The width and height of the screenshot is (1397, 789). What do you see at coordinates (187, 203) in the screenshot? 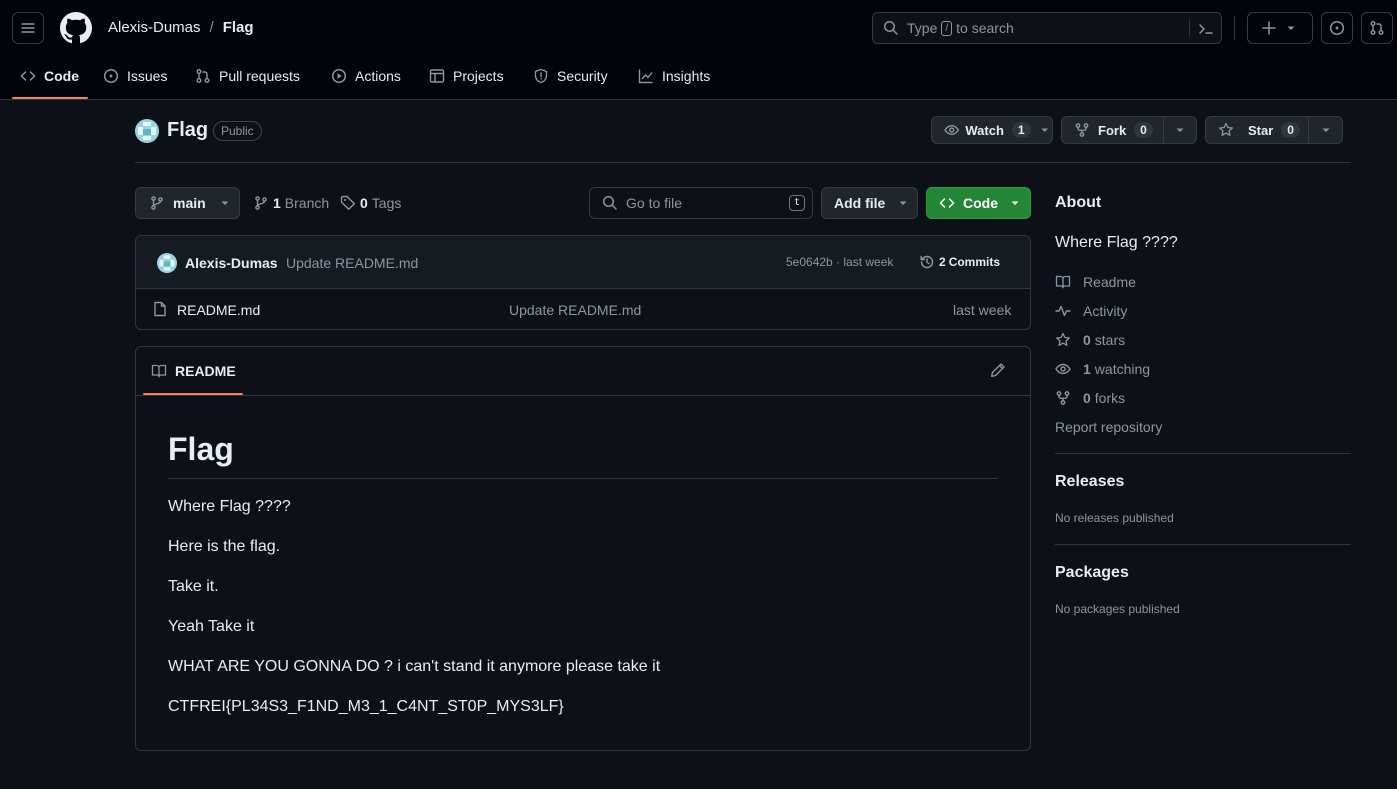
I see `branch-select-button: main` at bounding box center [187, 203].